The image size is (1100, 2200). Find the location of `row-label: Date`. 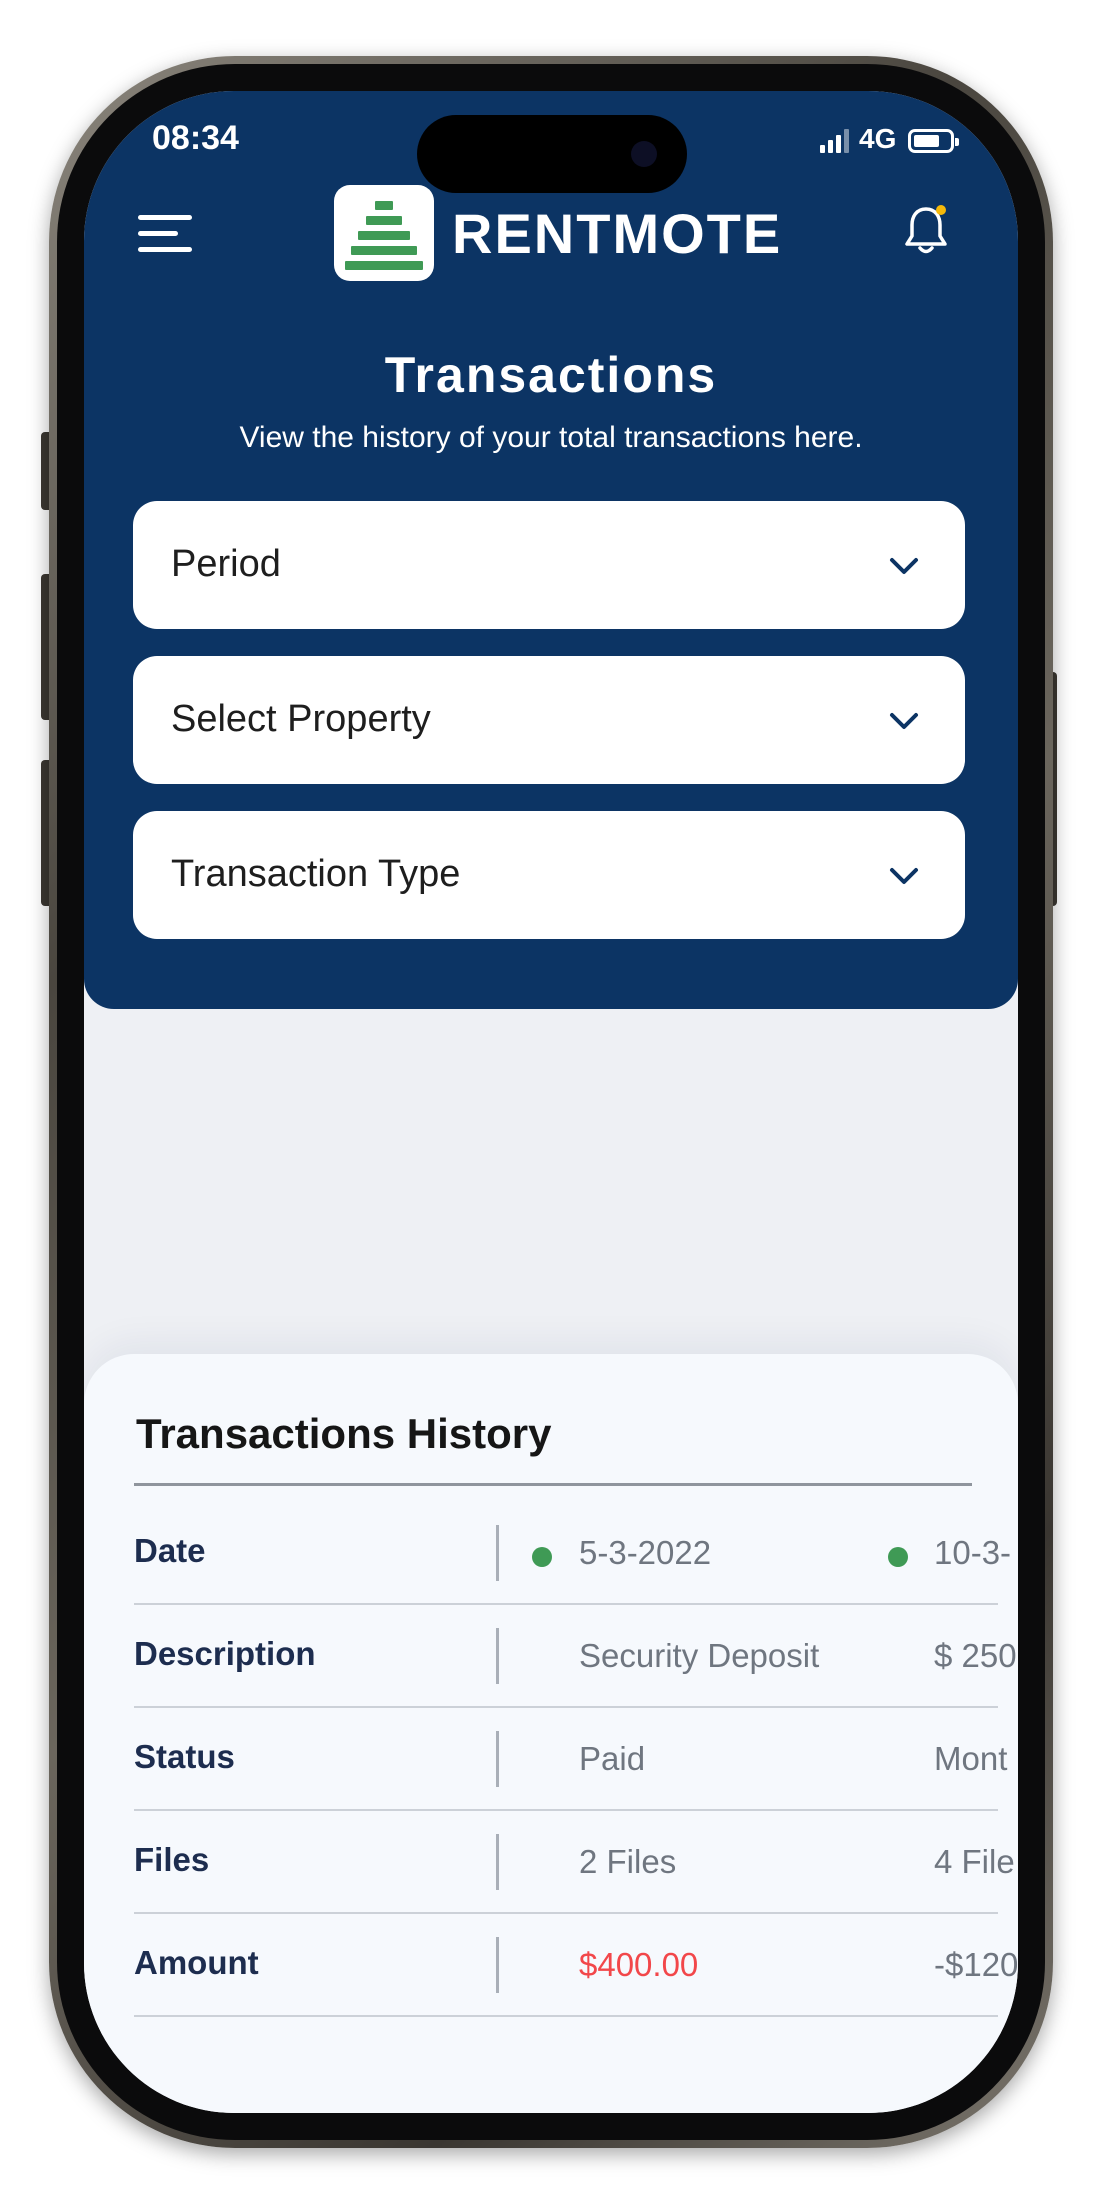

row-label: Date is located at coordinates (170, 1550).